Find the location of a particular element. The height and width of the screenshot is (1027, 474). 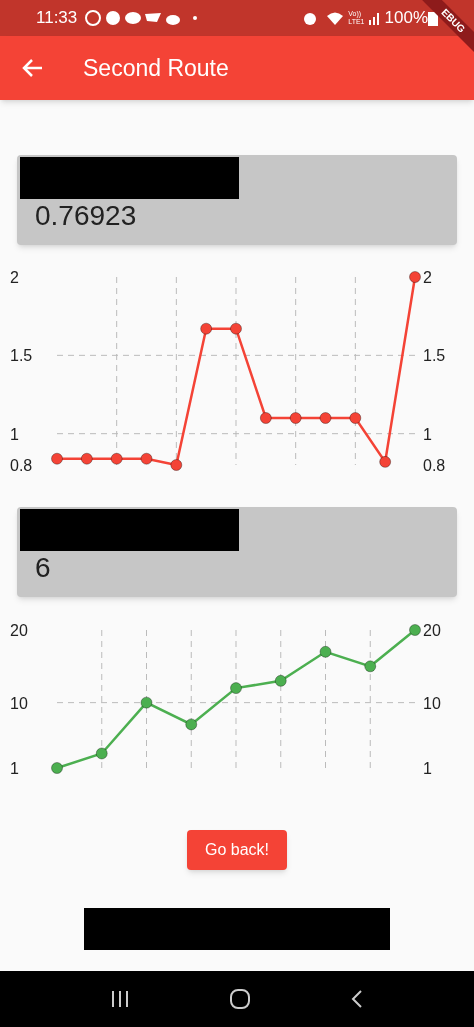

value-text: 6 is located at coordinates (43, 566).